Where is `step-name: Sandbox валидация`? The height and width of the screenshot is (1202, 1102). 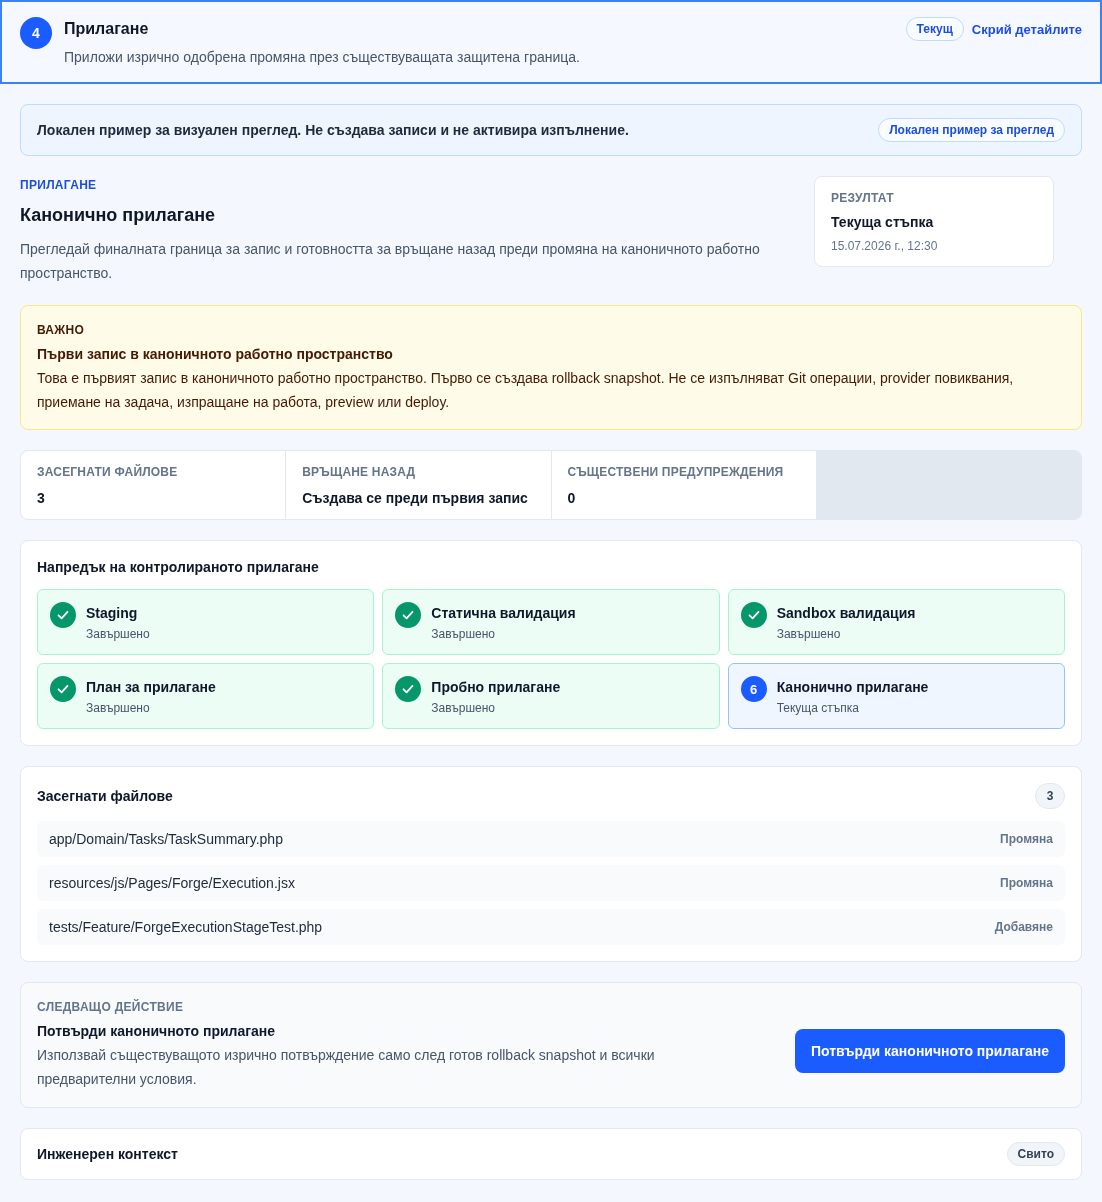 step-name: Sandbox валидация is located at coordinates (846, 613).